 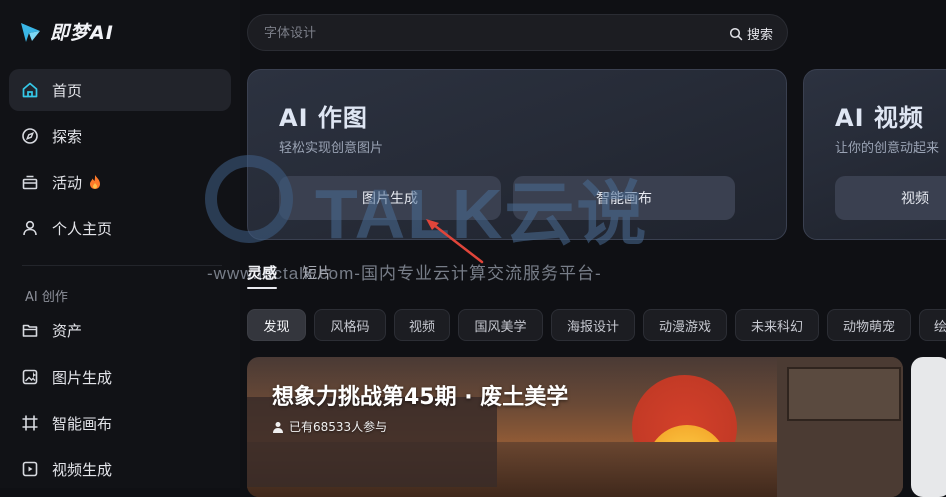 What do you see at coordinates (278, 427) in the screenshot?
I see `person-icon` at bounding box center [278, 427].